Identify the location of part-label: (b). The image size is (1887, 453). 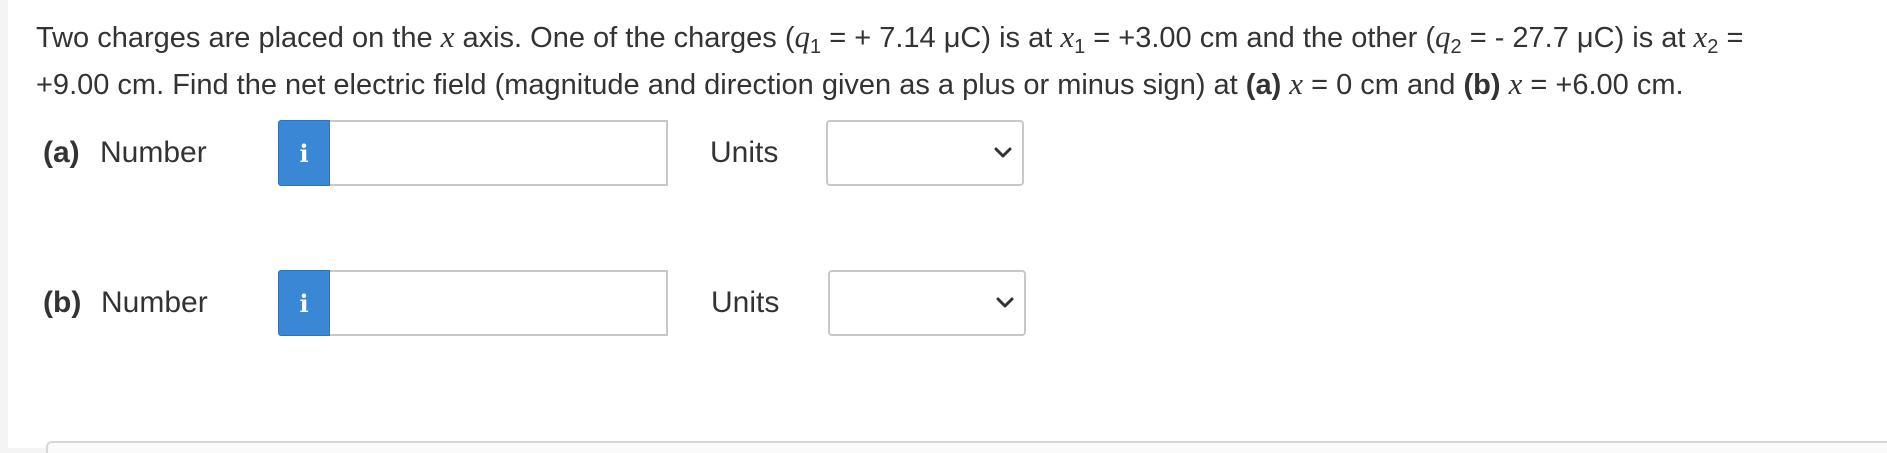
(62, 302).